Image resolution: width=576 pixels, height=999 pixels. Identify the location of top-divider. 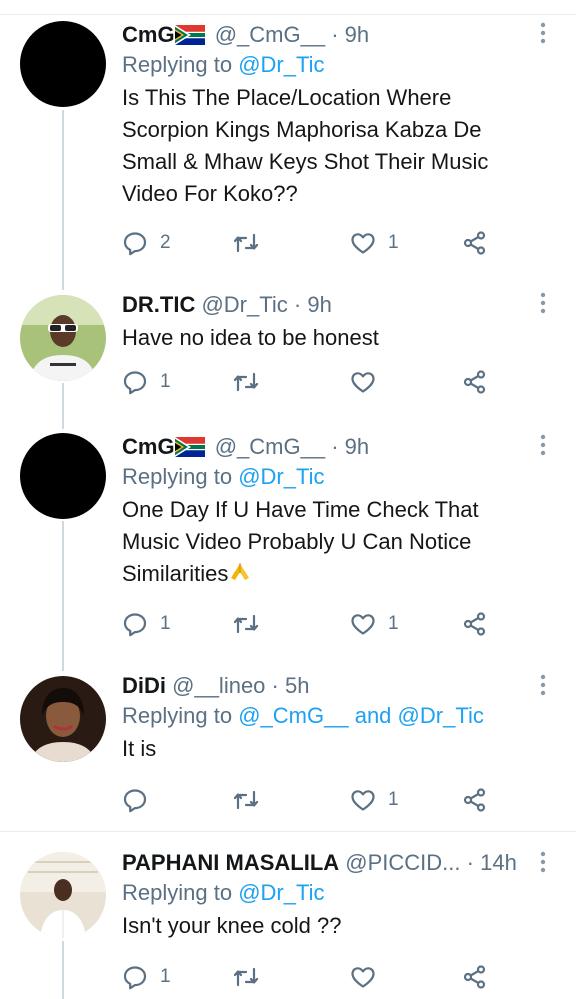
(288, 14).